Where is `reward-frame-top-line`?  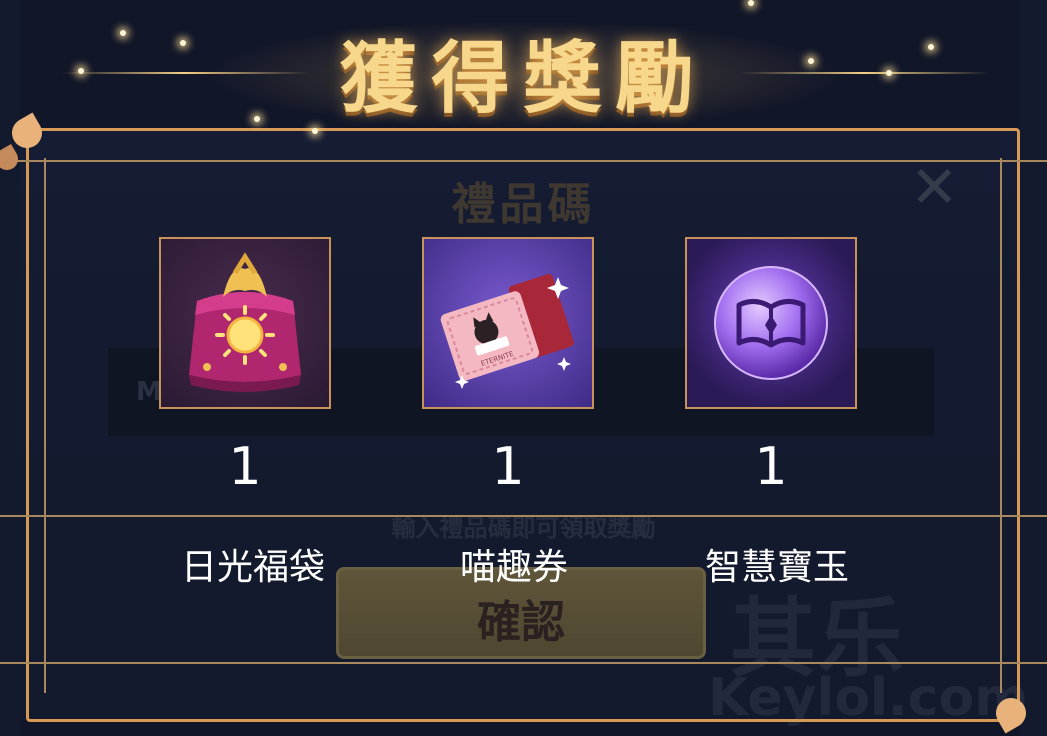
reward-frame-top-line is located at coordinates (523, 161).